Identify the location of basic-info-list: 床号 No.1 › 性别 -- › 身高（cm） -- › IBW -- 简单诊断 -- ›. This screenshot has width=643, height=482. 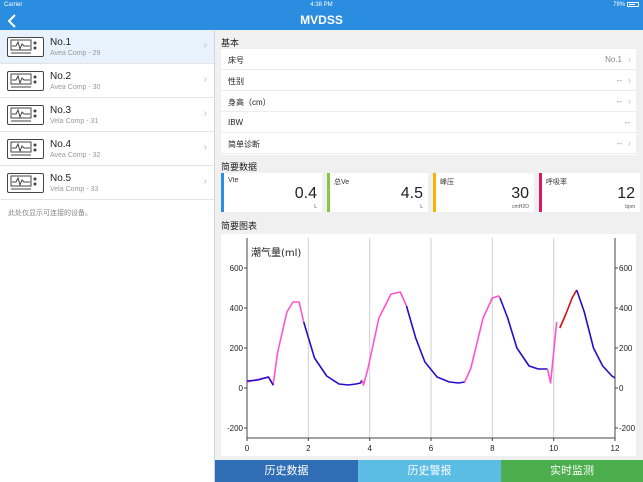
(428, 102).